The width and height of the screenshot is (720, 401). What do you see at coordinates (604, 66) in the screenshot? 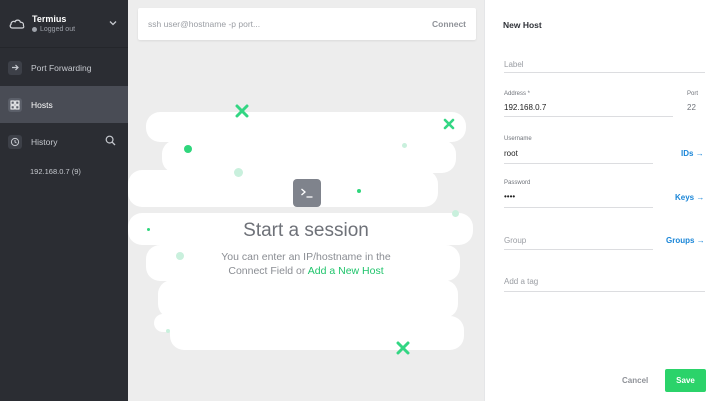
I see `label-field: Label` at bounding box center [604, 66].